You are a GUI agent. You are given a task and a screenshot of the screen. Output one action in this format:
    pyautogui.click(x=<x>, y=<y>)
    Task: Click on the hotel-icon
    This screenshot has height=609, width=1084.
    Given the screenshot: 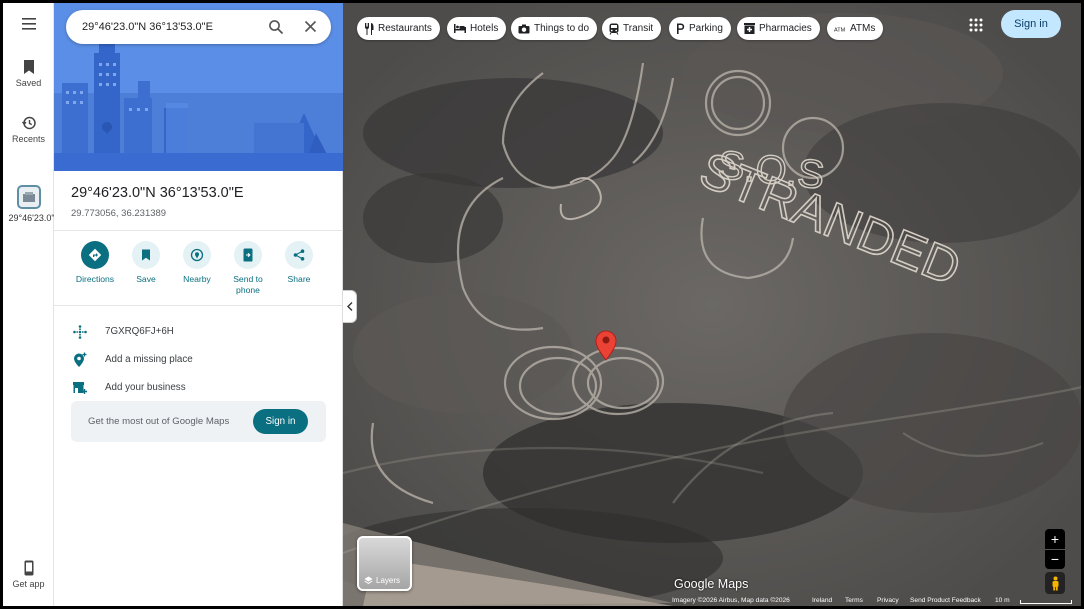 What is the action you would take?
    pyautogui.click(x=460, y=28)
    